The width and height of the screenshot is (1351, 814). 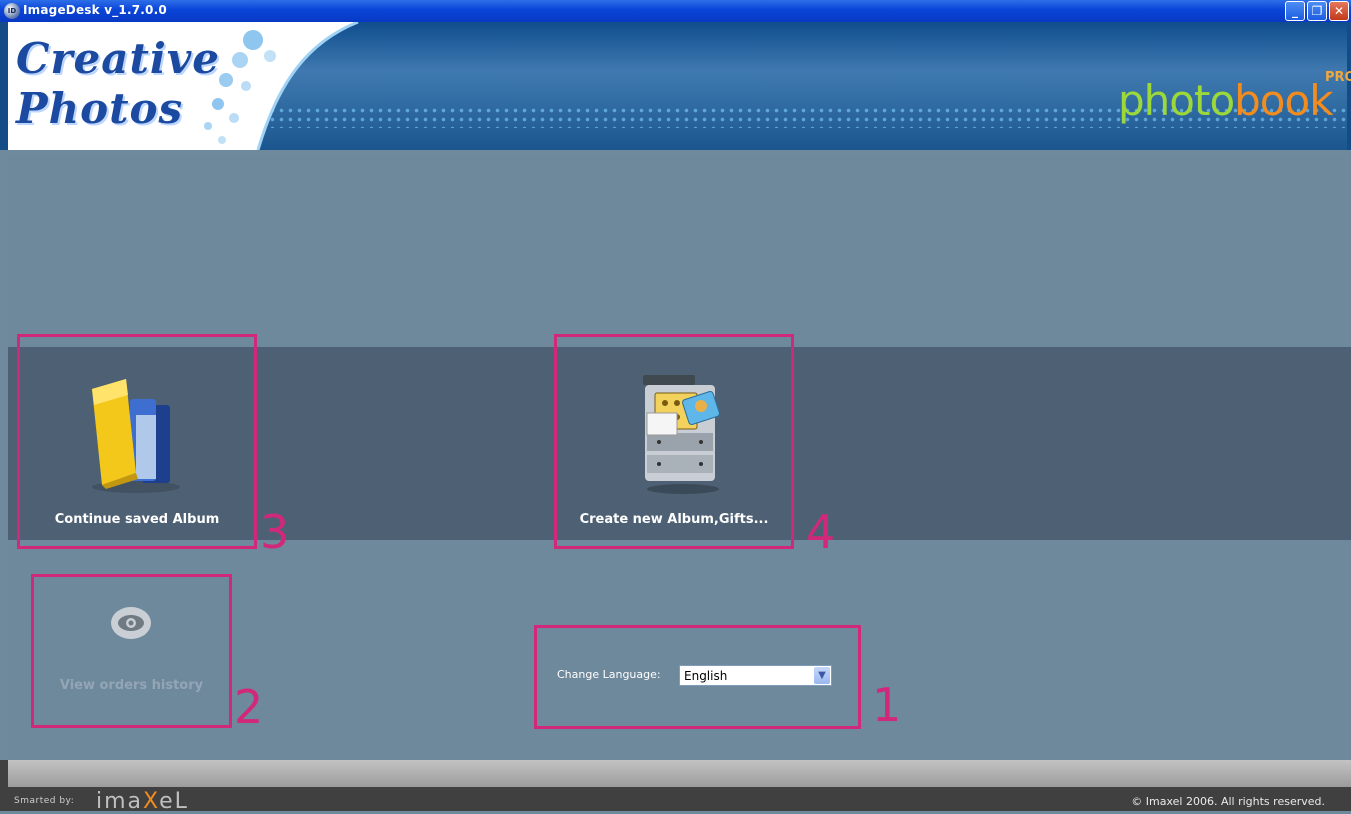 I want to click on close-button: ✕, so click(x=1339, y=11).